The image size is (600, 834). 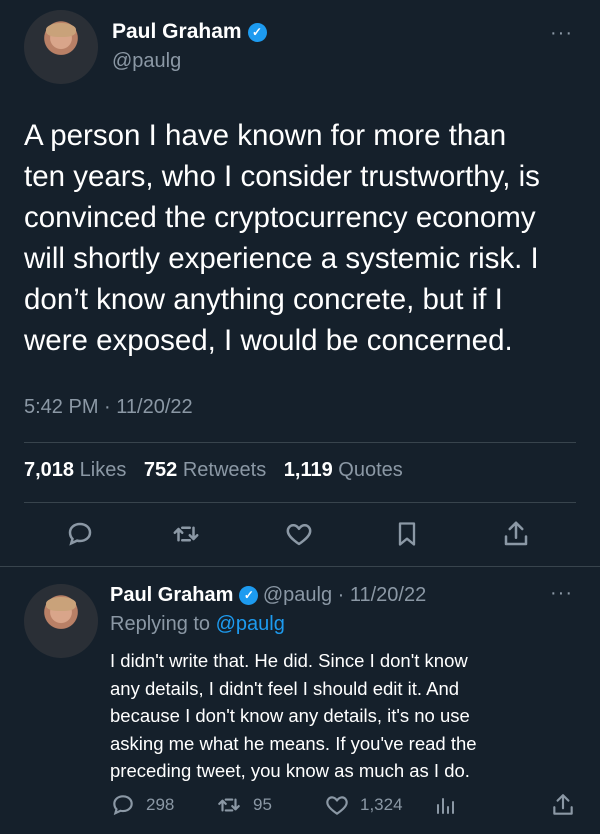 I want to click on retweets-stat: 752 Retweets, so click(x=205, y=470).